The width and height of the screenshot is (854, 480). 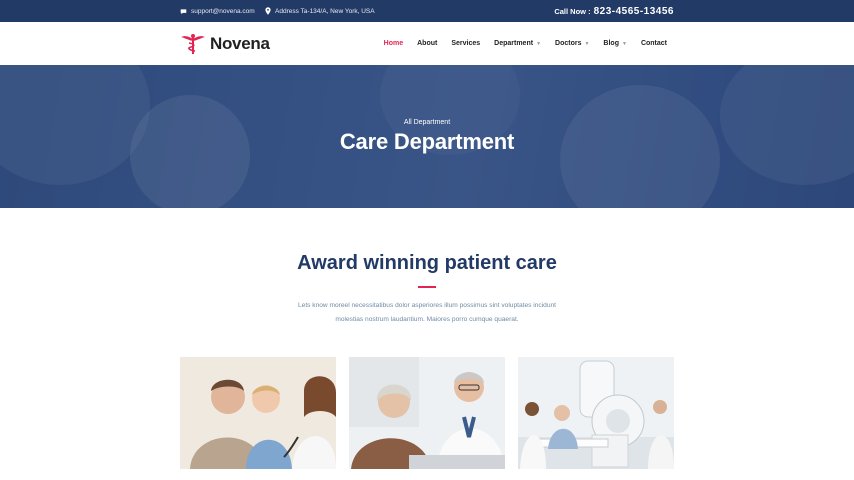 I want to click on address-contact: Address Ta-134/A, New York, USA, so click(x=320, y=11).